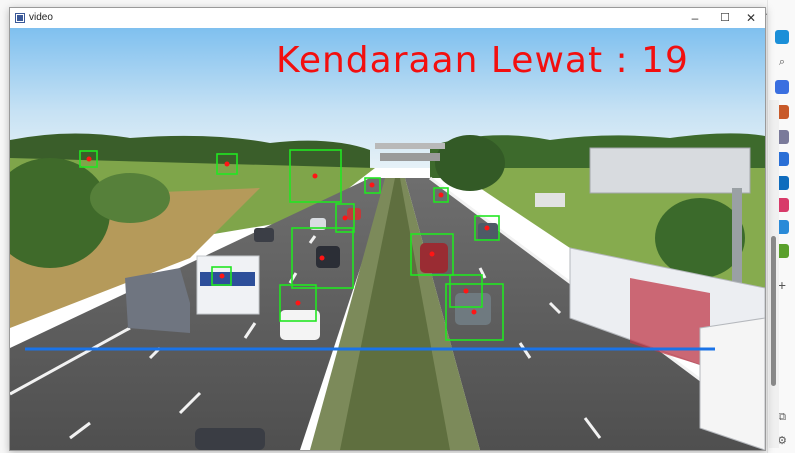 The width and height of the screenshot is (795, 453). I want to click on road-sign, so click(550, 200).